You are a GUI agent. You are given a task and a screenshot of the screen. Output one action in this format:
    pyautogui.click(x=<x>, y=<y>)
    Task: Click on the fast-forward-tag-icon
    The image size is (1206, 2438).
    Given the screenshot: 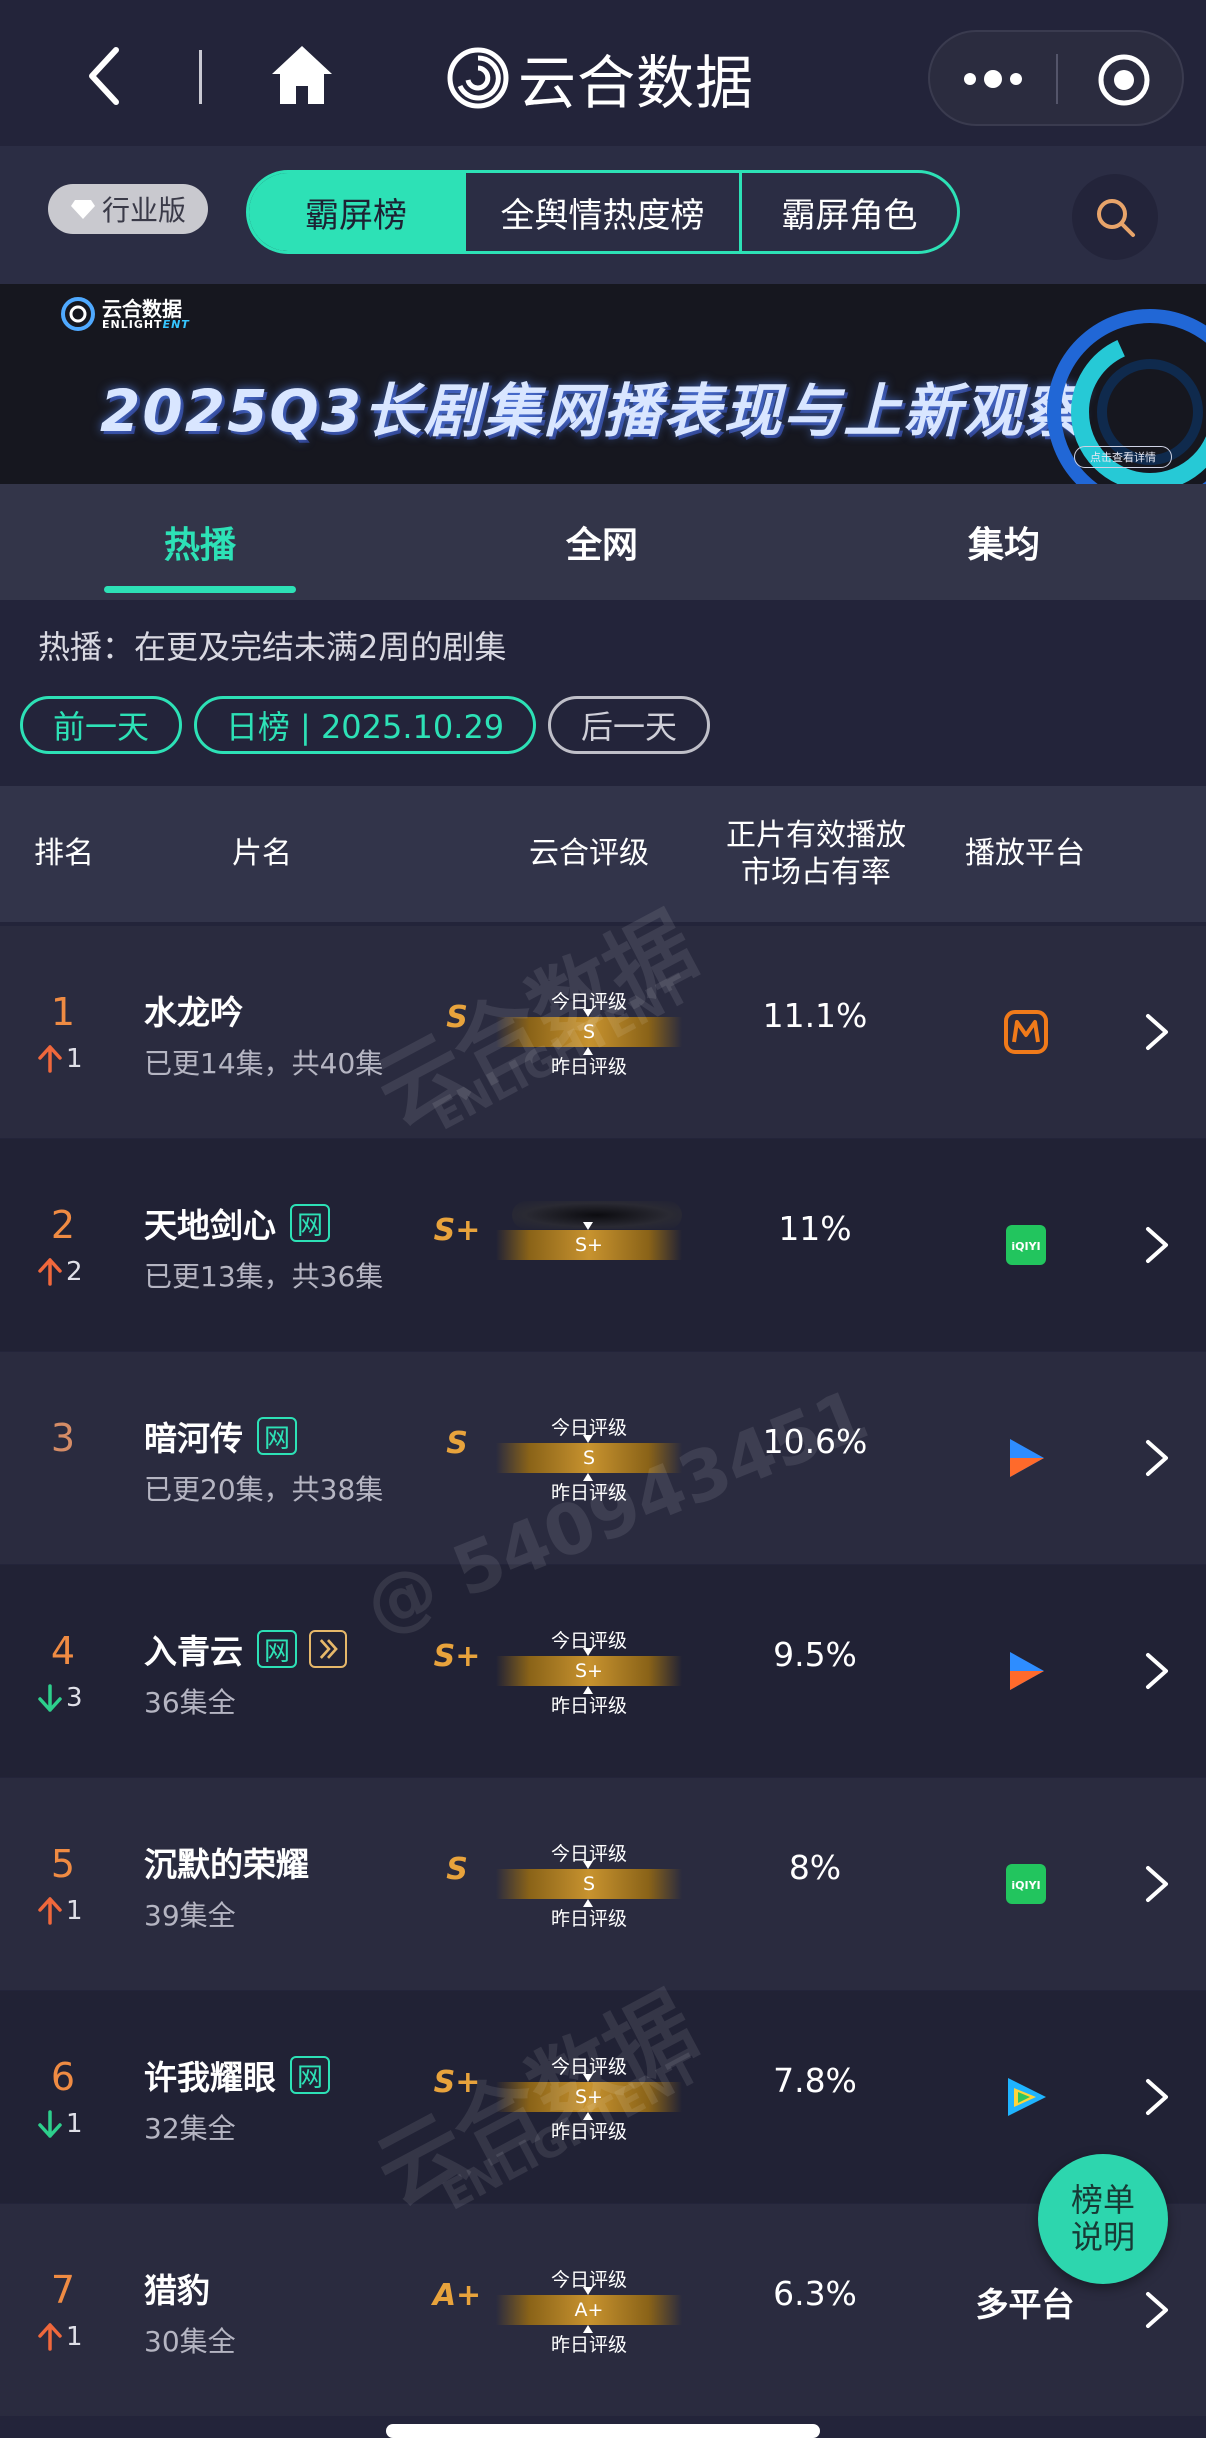 What is the action you would take?
    pyautogui.click(x=328, y=1649)
    